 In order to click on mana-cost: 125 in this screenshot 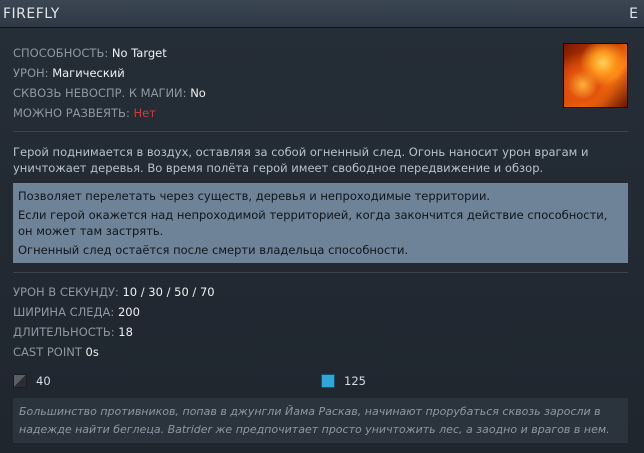, I will do `click(343, 381)`.